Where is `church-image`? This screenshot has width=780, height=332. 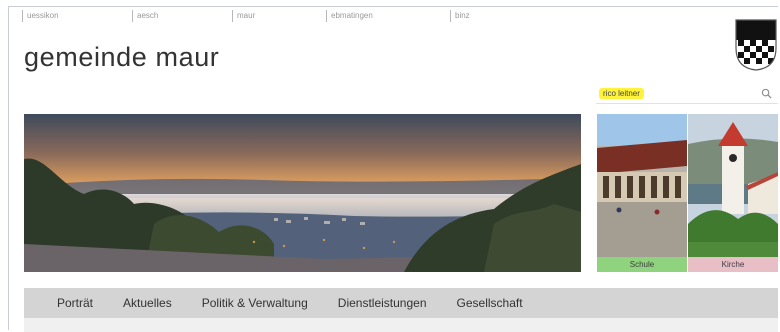 church-image is located at coordinates (733, 185).